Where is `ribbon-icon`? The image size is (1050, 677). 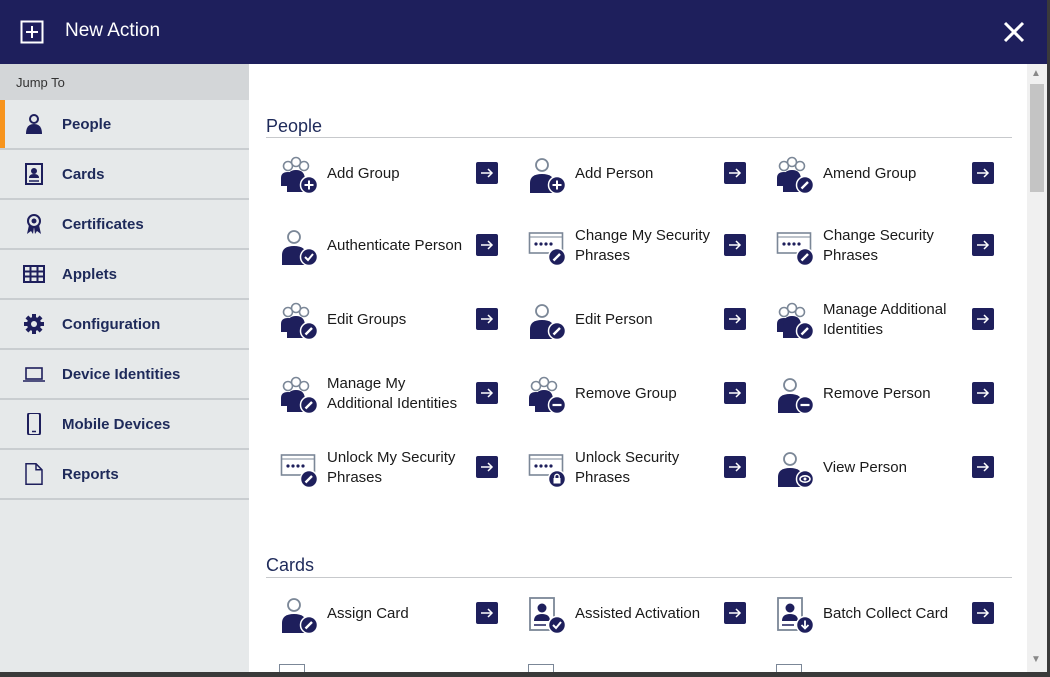
ribbon-icon is located at coordinates (34, 224).